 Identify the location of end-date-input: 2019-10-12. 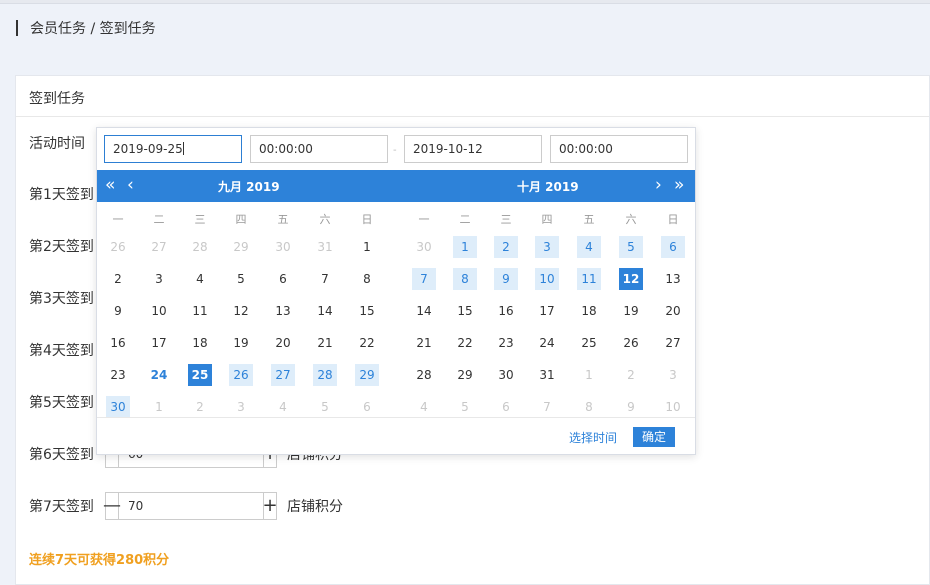
(473, 149).